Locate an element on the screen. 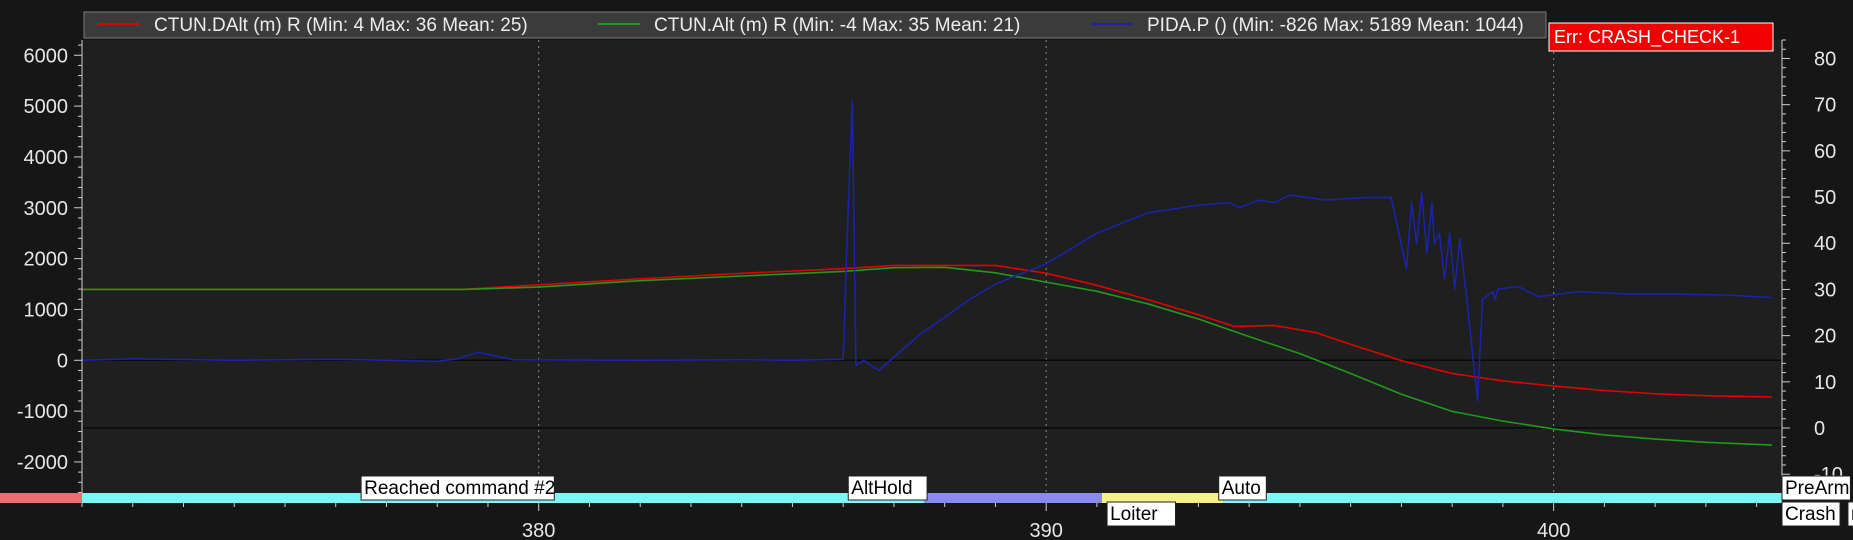  right-tick-label: 60 is located at coordinates (1825, 152).